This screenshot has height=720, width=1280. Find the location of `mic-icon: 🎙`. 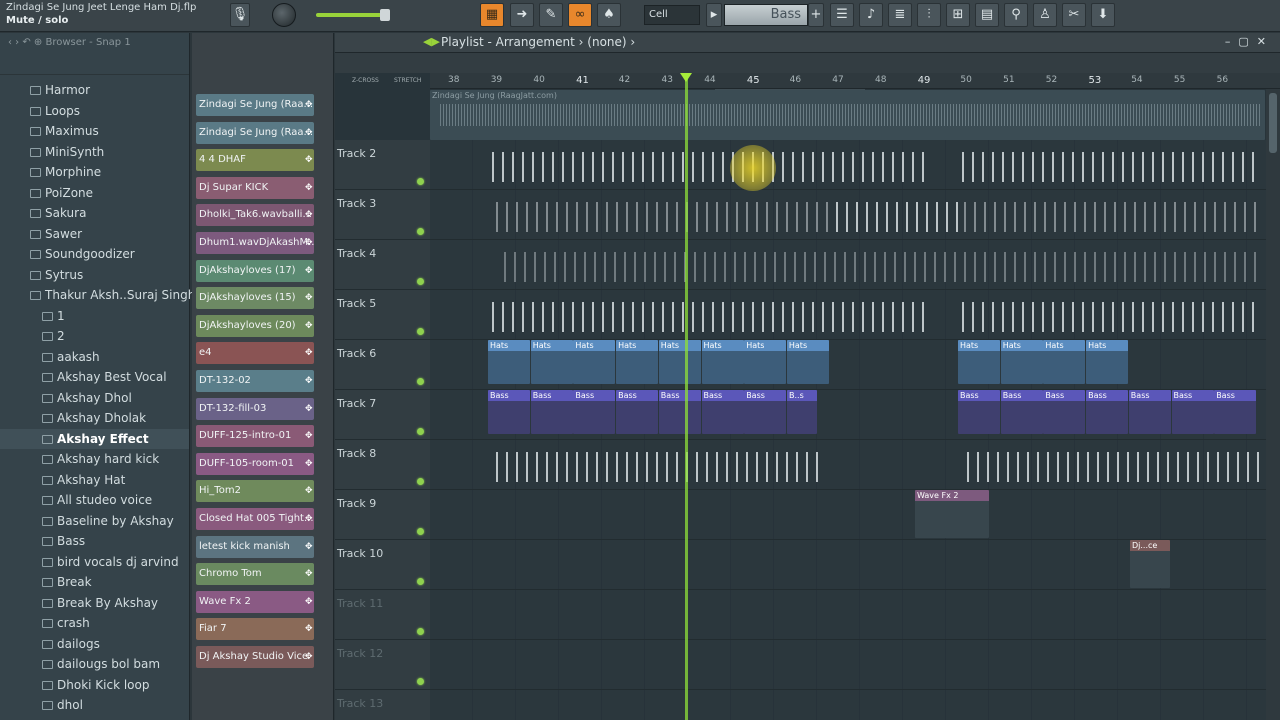

mic-icon: 🎙 is located at coordinates (240, 15).